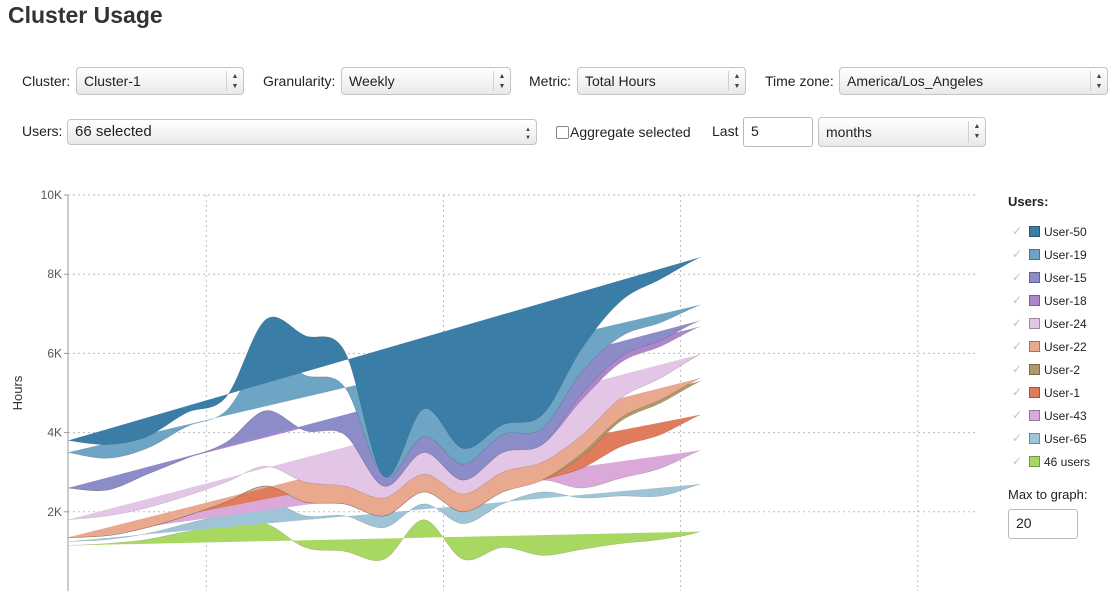  What do you see at coordinates (1028, 201) in the screenshot?
I see `legend-title: Users:` at bounding box center [1028, 201].